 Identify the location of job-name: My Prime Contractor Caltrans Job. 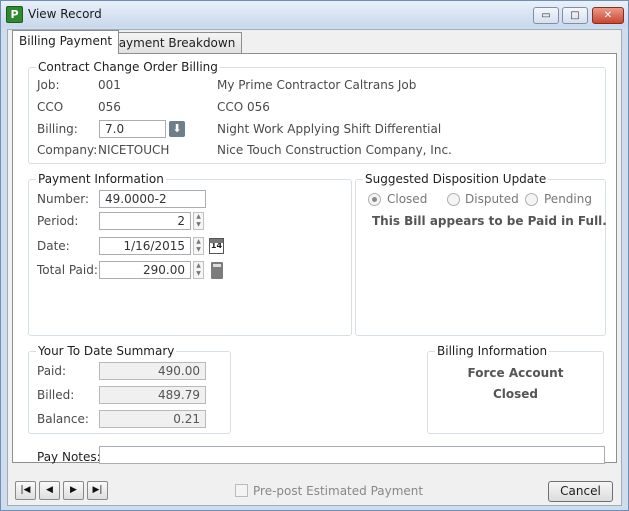
(317, 85).